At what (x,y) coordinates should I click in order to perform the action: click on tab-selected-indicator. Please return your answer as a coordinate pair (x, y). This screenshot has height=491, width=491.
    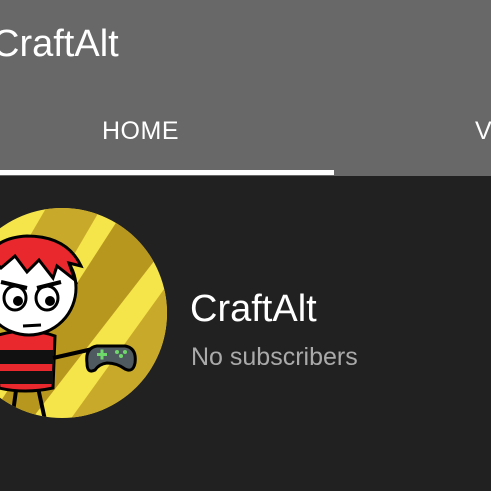
    Looking at the image, I should click on (167, 172).